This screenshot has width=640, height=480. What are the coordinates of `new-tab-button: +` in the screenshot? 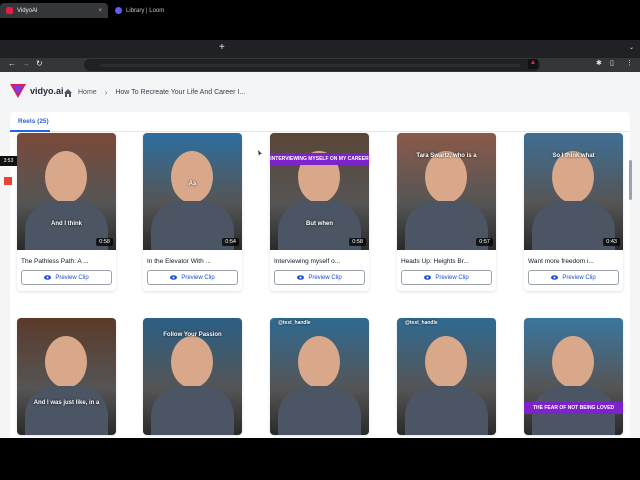 It's located at (222, 48).